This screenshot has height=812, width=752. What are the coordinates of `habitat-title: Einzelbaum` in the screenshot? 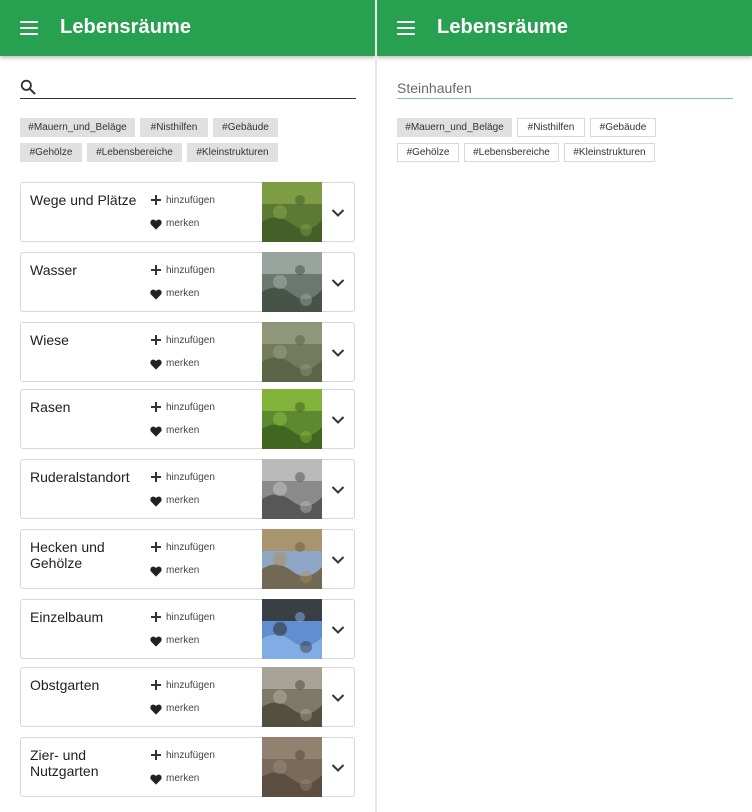 It's located at (67, 617).